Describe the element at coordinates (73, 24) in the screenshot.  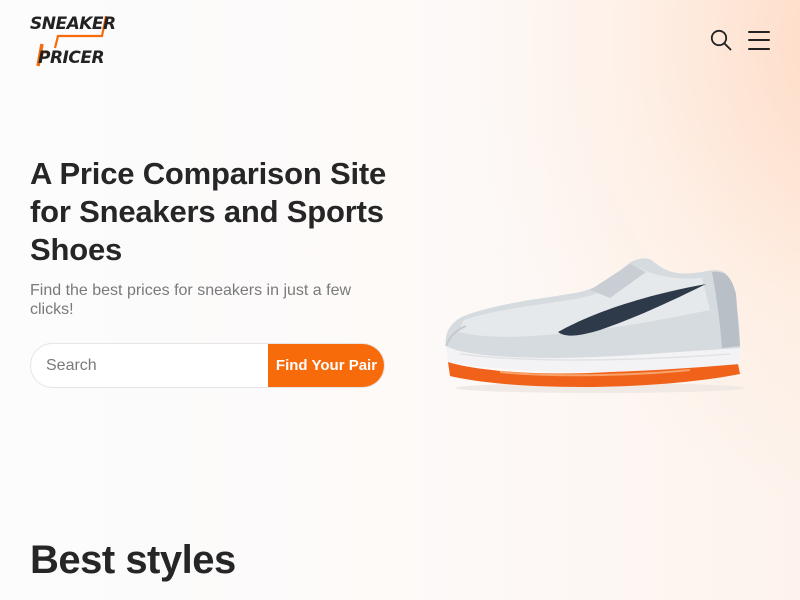
I see `logo-text-line1: SNEAKER` at that location.